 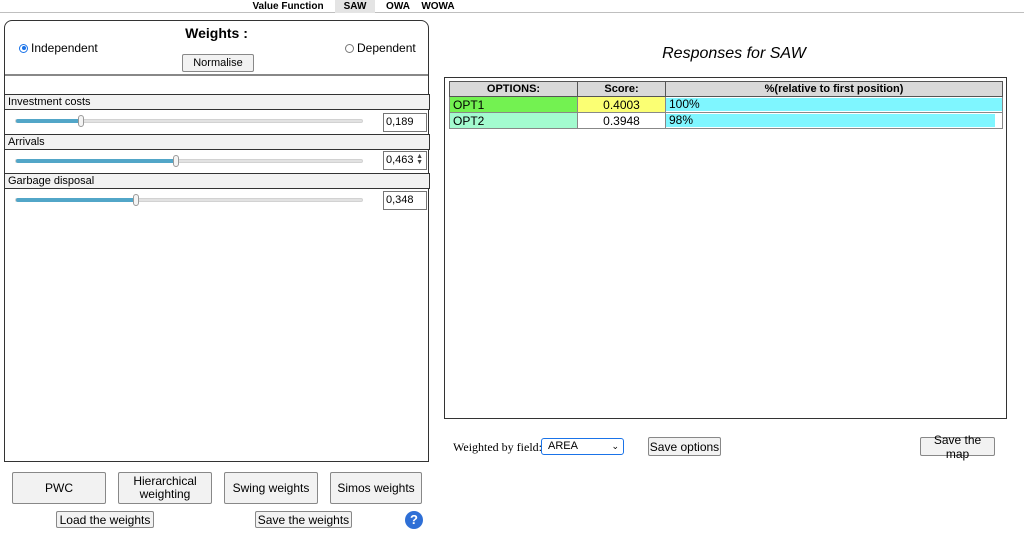 I want to click on simos-weights-button: Simos weights, so click(x=376, y=488).